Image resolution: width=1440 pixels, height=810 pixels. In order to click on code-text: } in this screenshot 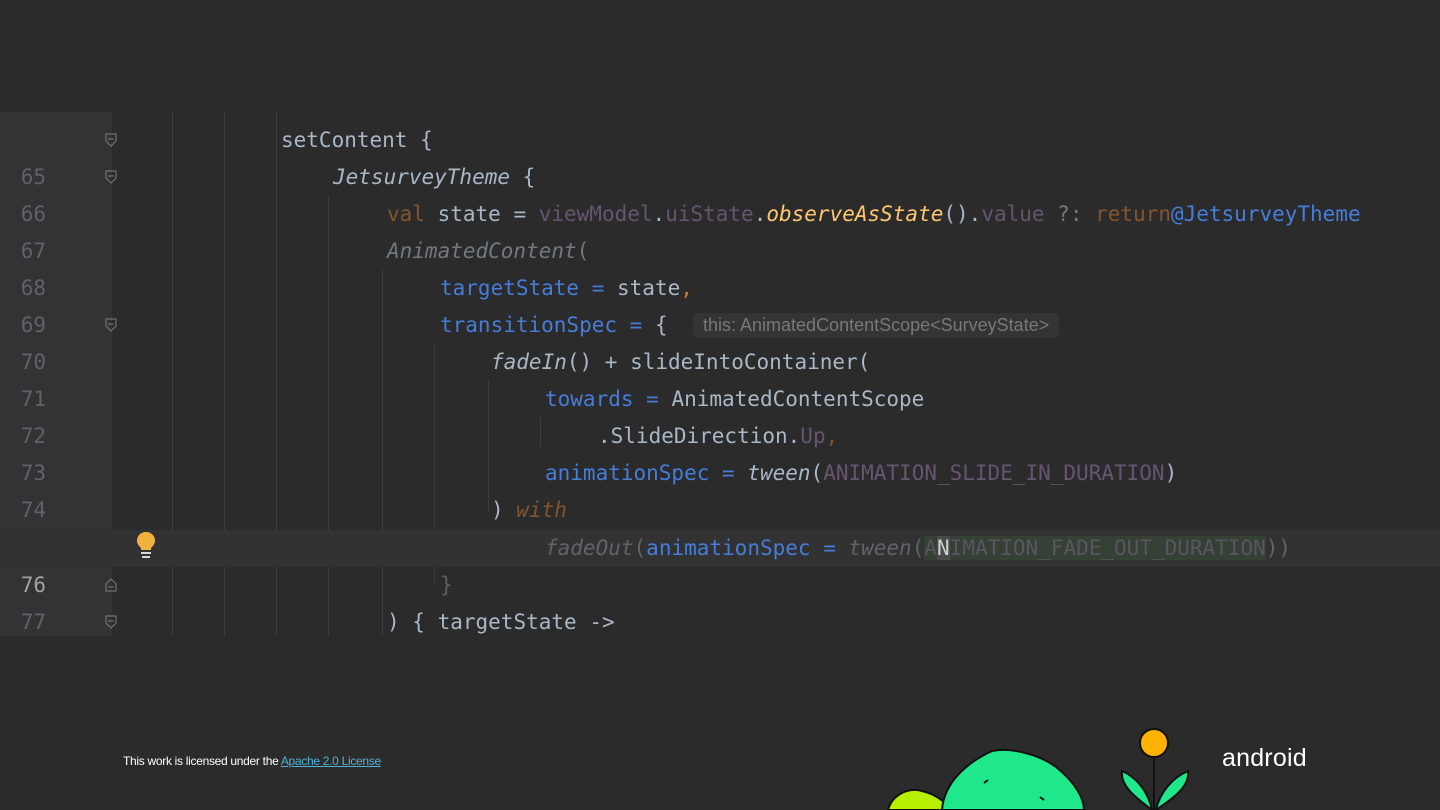, I will do `click(446, 585)`.